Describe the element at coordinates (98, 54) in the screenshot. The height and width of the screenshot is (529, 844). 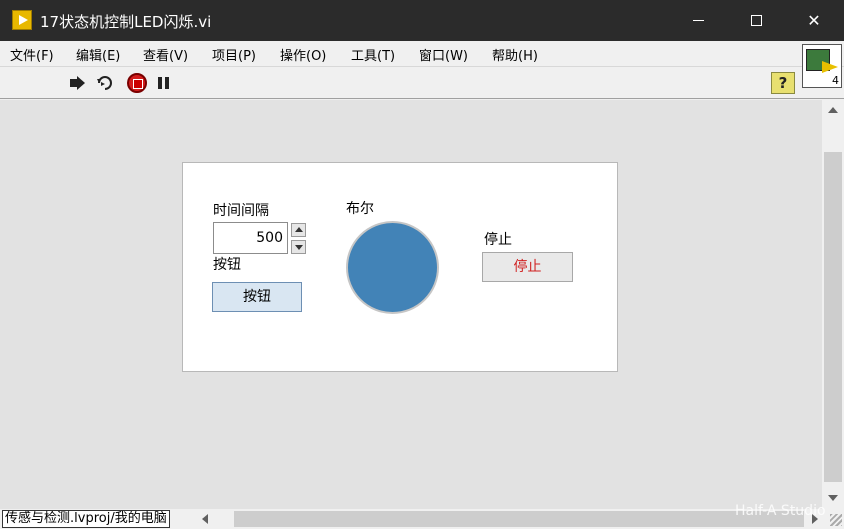
I see `menu-edit: 编辑(E)` at that location.